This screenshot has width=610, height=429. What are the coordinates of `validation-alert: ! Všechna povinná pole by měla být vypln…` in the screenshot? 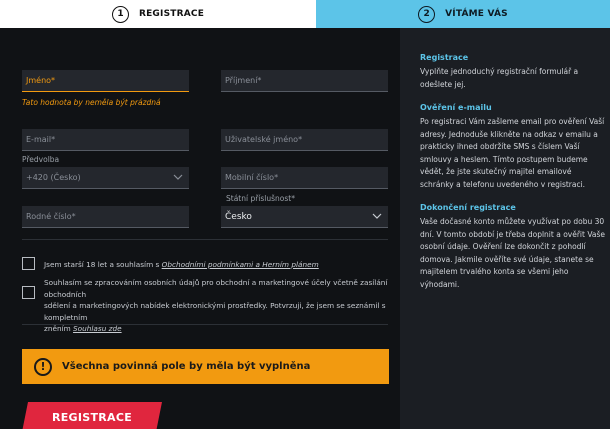 It's located at (205, 366).